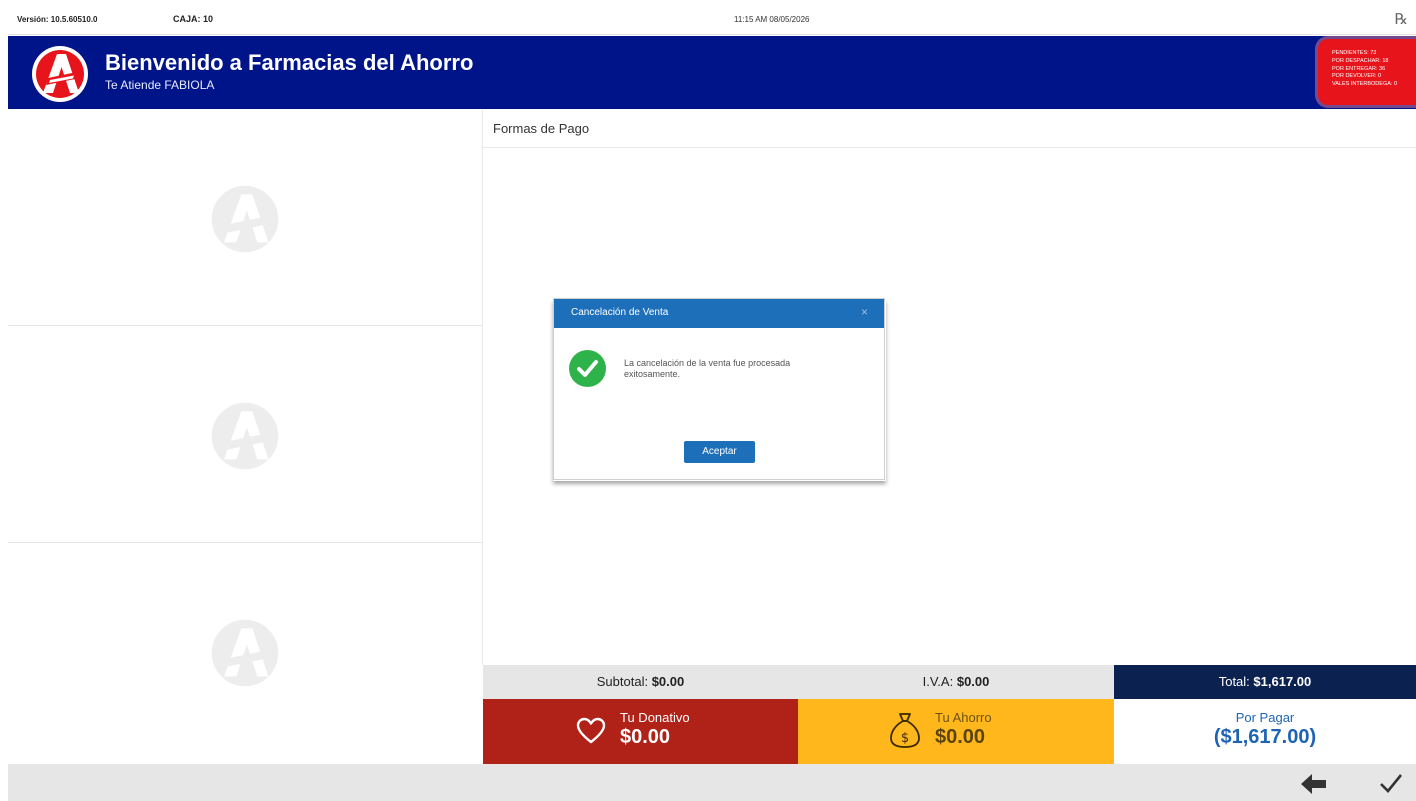 The width and height of the screenshot is (1416, 801). What do you see at coordinates (960, 737) in the screenshot?
I see `ahorro-value: $0.00` at bounding box center [960, 737].